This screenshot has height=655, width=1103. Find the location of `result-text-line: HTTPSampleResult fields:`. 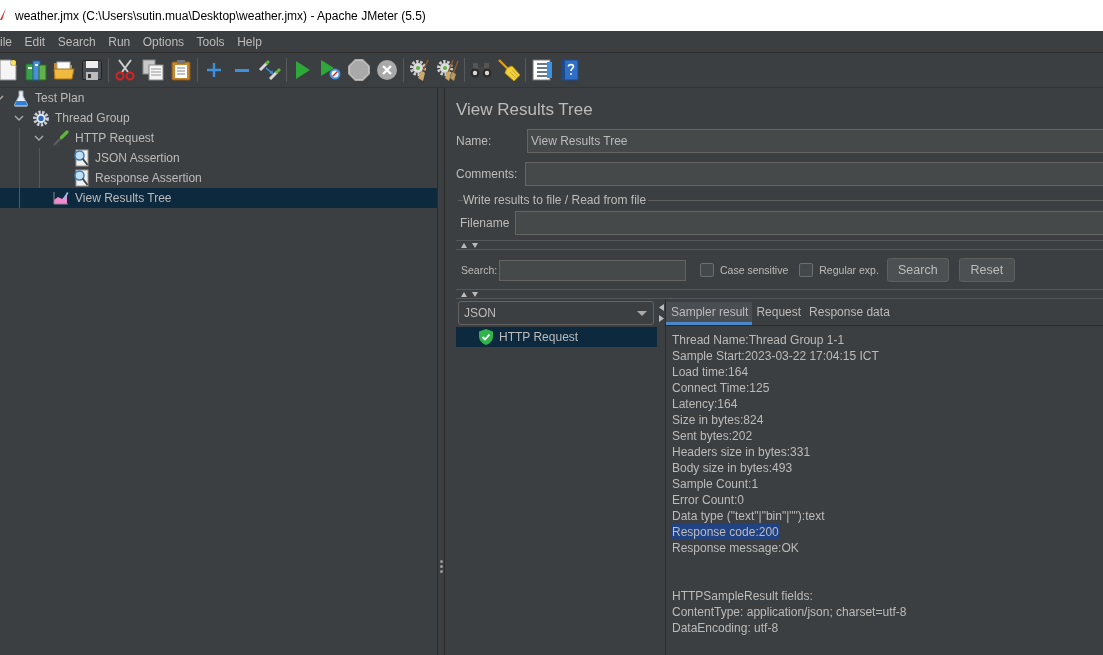

result-text-line: HTTPSampleResult fields: is located at coordinates (742, 596).